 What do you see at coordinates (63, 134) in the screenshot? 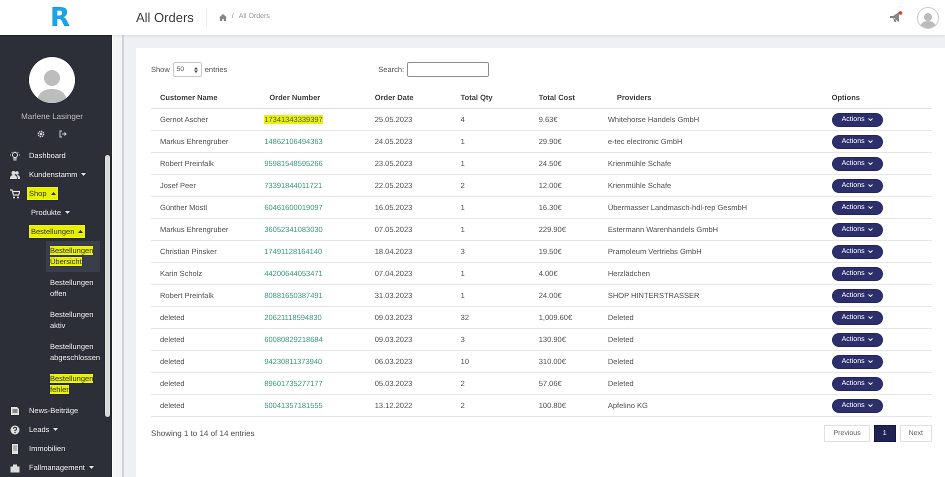
I see `logout-icon` at bounding box center [63, 134].